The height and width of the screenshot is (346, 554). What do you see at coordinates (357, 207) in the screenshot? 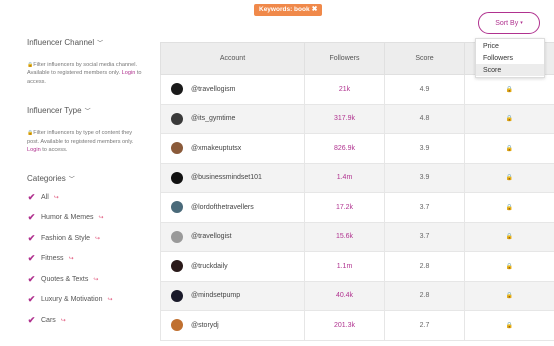
I see `table-row: @lordofthetravellers 17.2k 3.7 🔒` at bounding box center [357, 207].